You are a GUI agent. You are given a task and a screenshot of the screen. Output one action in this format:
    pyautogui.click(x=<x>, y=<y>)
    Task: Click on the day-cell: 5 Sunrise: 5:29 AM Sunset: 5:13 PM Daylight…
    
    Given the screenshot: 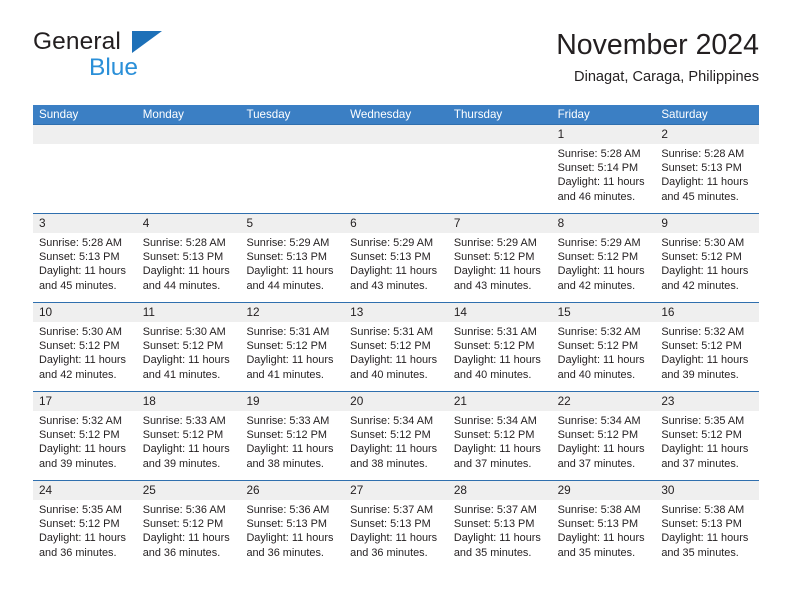 What is the action you would take?
    pyautogui.click(x=292, y=257)
    